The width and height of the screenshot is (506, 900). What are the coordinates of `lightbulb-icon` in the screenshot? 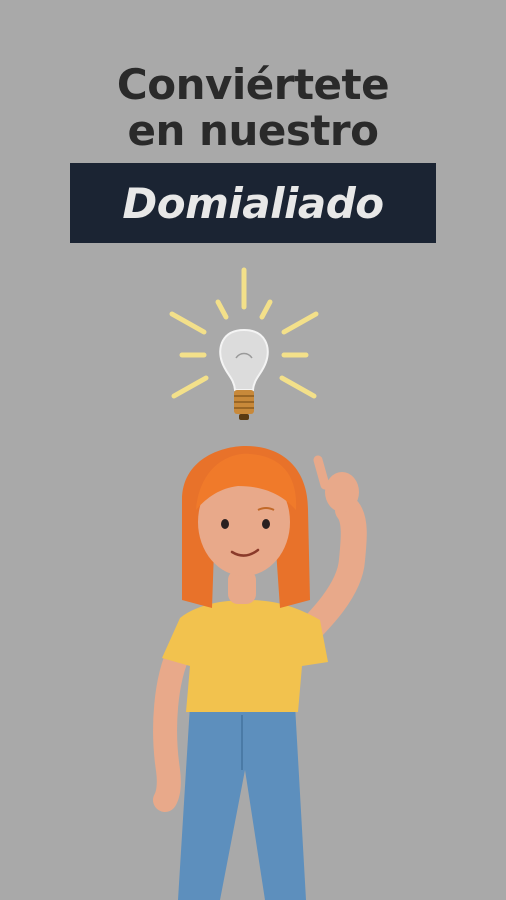 It's located at (244, 343).